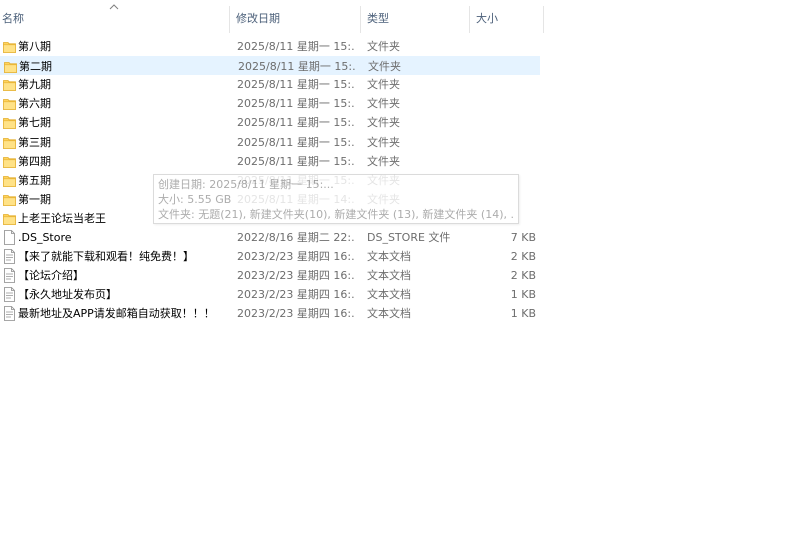 The image size is (800, 560). What do you see at coordinates (34, 161) in the screenshot?
I see `file-name: 第四期` at bounding box center [34, 161].